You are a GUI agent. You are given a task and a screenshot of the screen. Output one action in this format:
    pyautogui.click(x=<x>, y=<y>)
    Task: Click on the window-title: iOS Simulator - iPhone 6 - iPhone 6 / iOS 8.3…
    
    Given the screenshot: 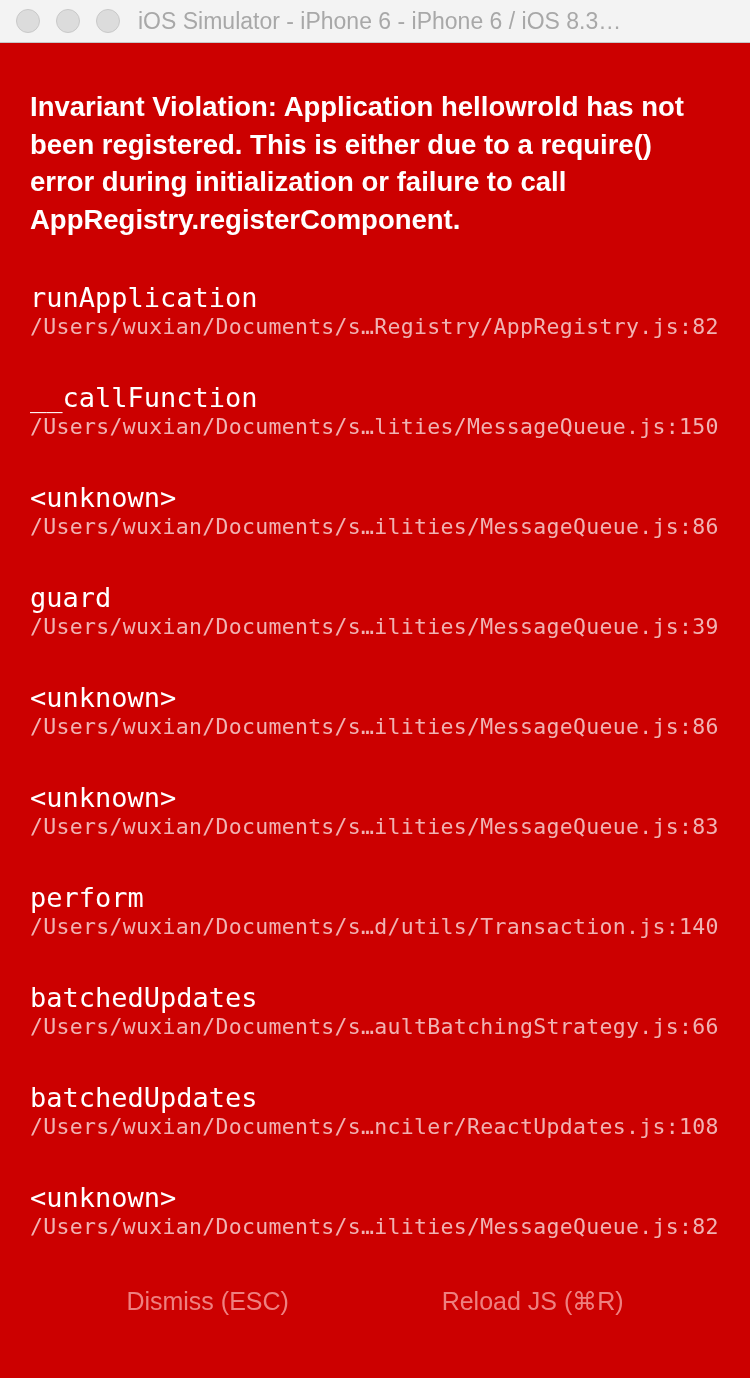 What is the action you would take?
    pyautogui.click(x=380, y=21)
    